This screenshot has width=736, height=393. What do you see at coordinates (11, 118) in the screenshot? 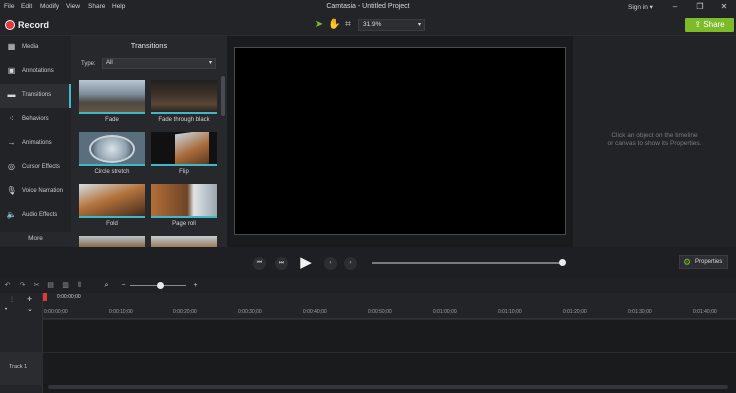
I see `behaviors-icon: ⁖` at bounding box center [11, 118].